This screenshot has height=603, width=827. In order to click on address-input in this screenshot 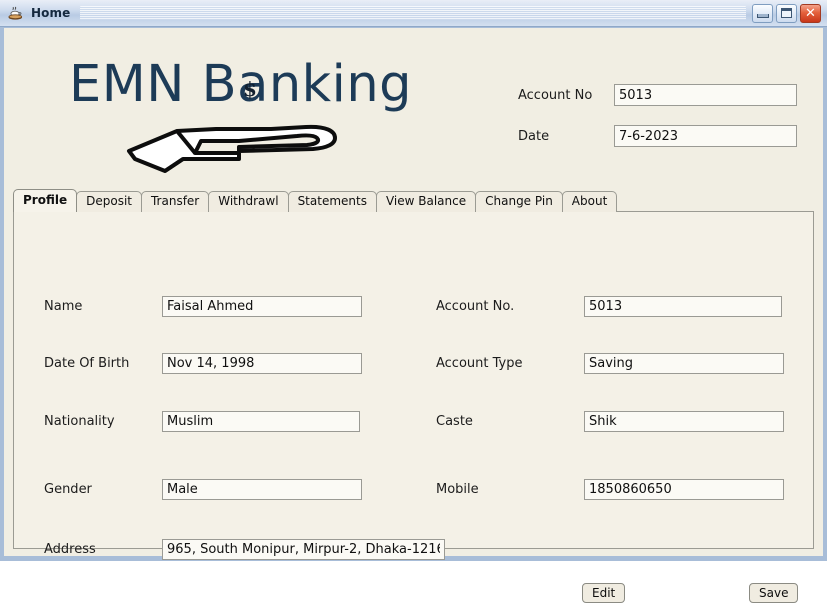, I will do `click(303, 549)`.